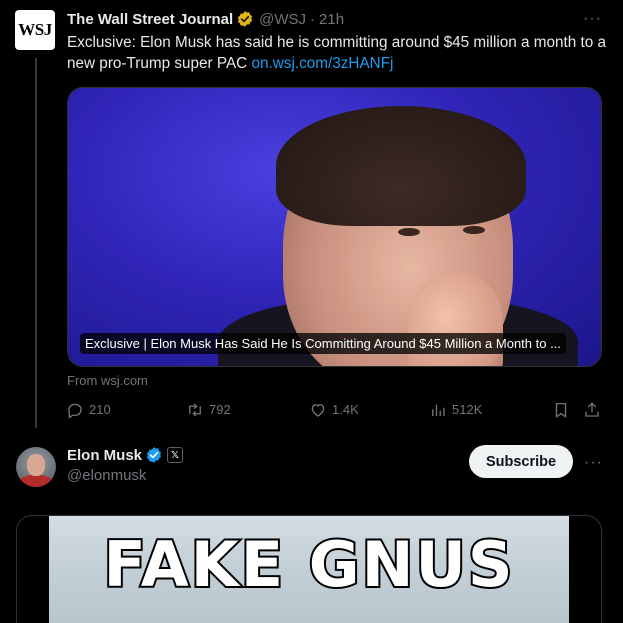 The height and width of the screenshot is (623, 623). I want to click on image-hair, so click(401, 166).